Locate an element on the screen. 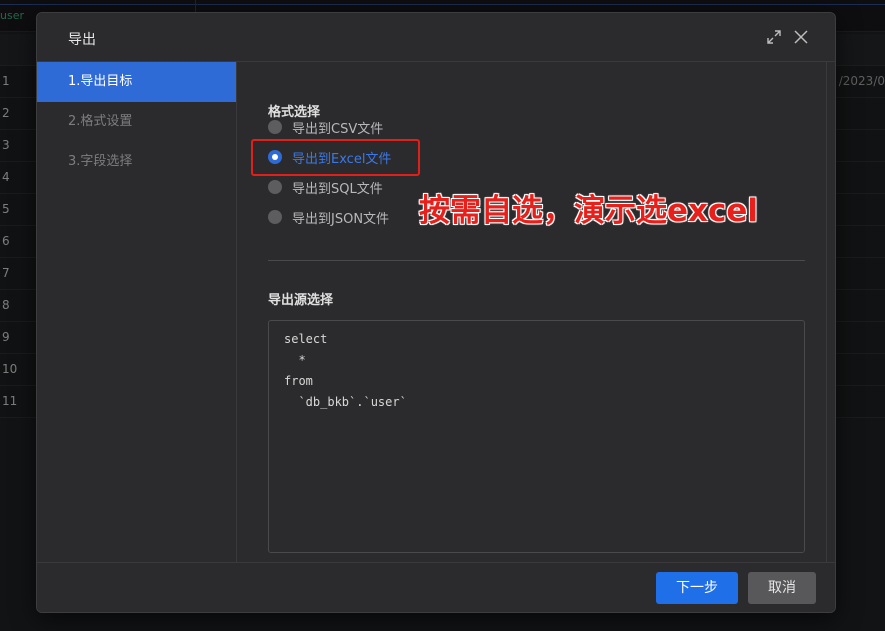 Image resolution: width=885 pixels, height=631 pixels. radio-csv: 导出到CSV文件 is located at coordinates (325, 127).